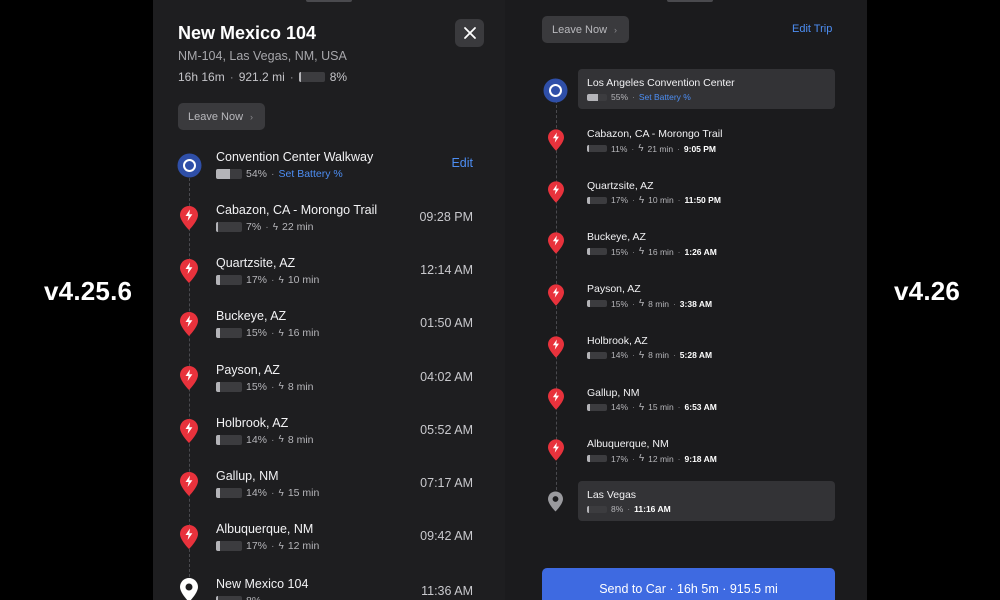 The height and width of the screenshot is (600, 1000). I want to click on arrival-time: 1:26 AM, so click(700, 251).